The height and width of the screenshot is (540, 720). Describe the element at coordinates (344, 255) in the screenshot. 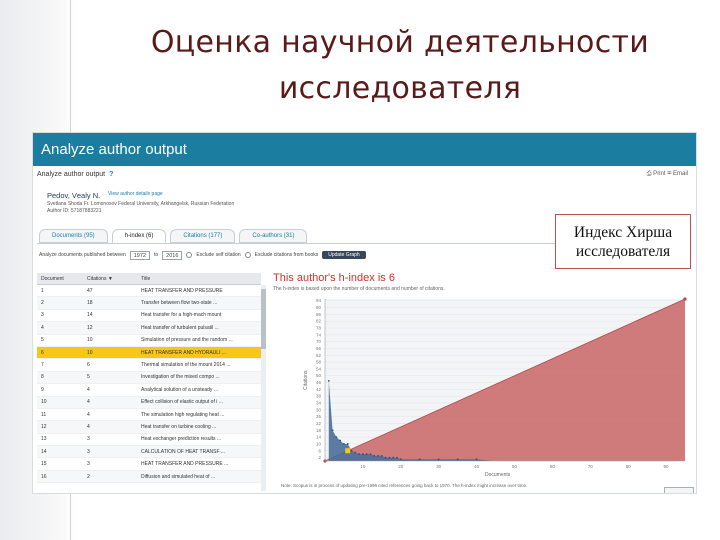

I see `update-graph-button: Update Graph` at that location.